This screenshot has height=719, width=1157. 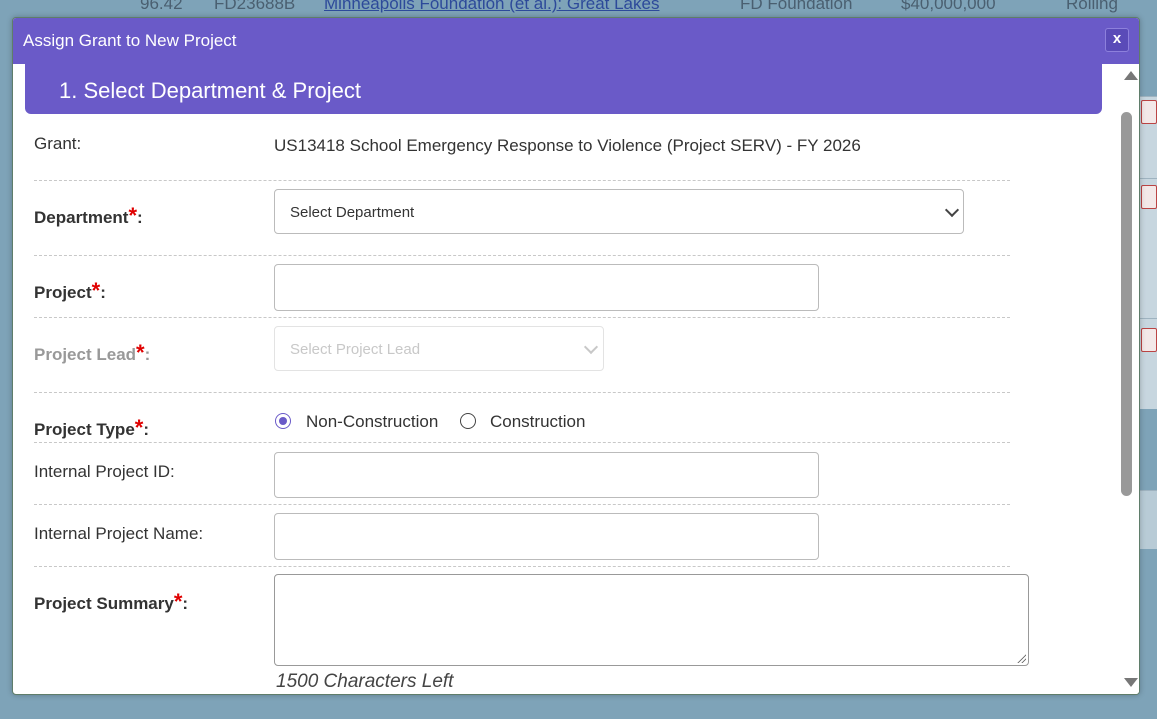 What do you see at coordinates (576, 41) in the screenshot?
I see `modal-titlebar: Assign Grant to New Project x` at bounding box center [576, 41].